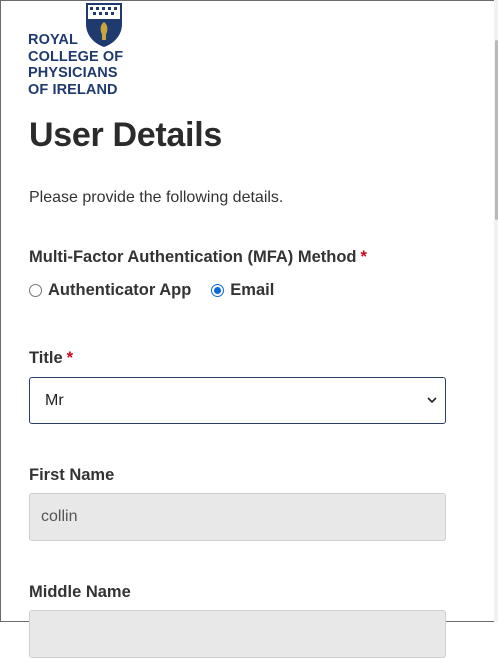 The height and width of the screenshot is (658, 498). I want to click on title-label: Title *, so click(51, 358).